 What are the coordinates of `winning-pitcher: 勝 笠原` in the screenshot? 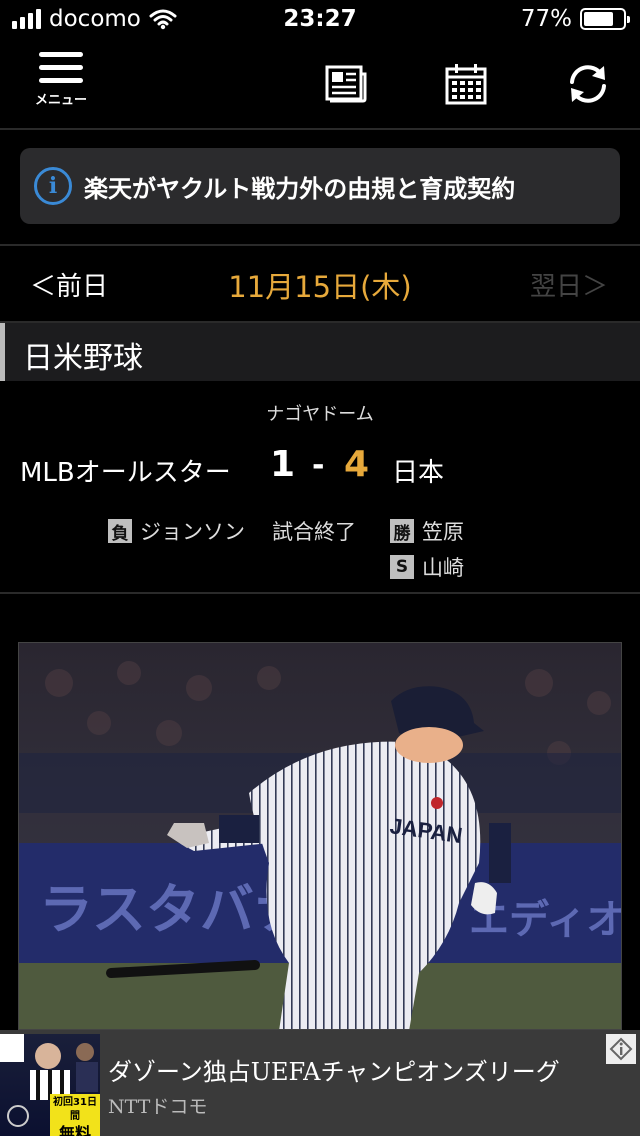 It's located at (427, 531).